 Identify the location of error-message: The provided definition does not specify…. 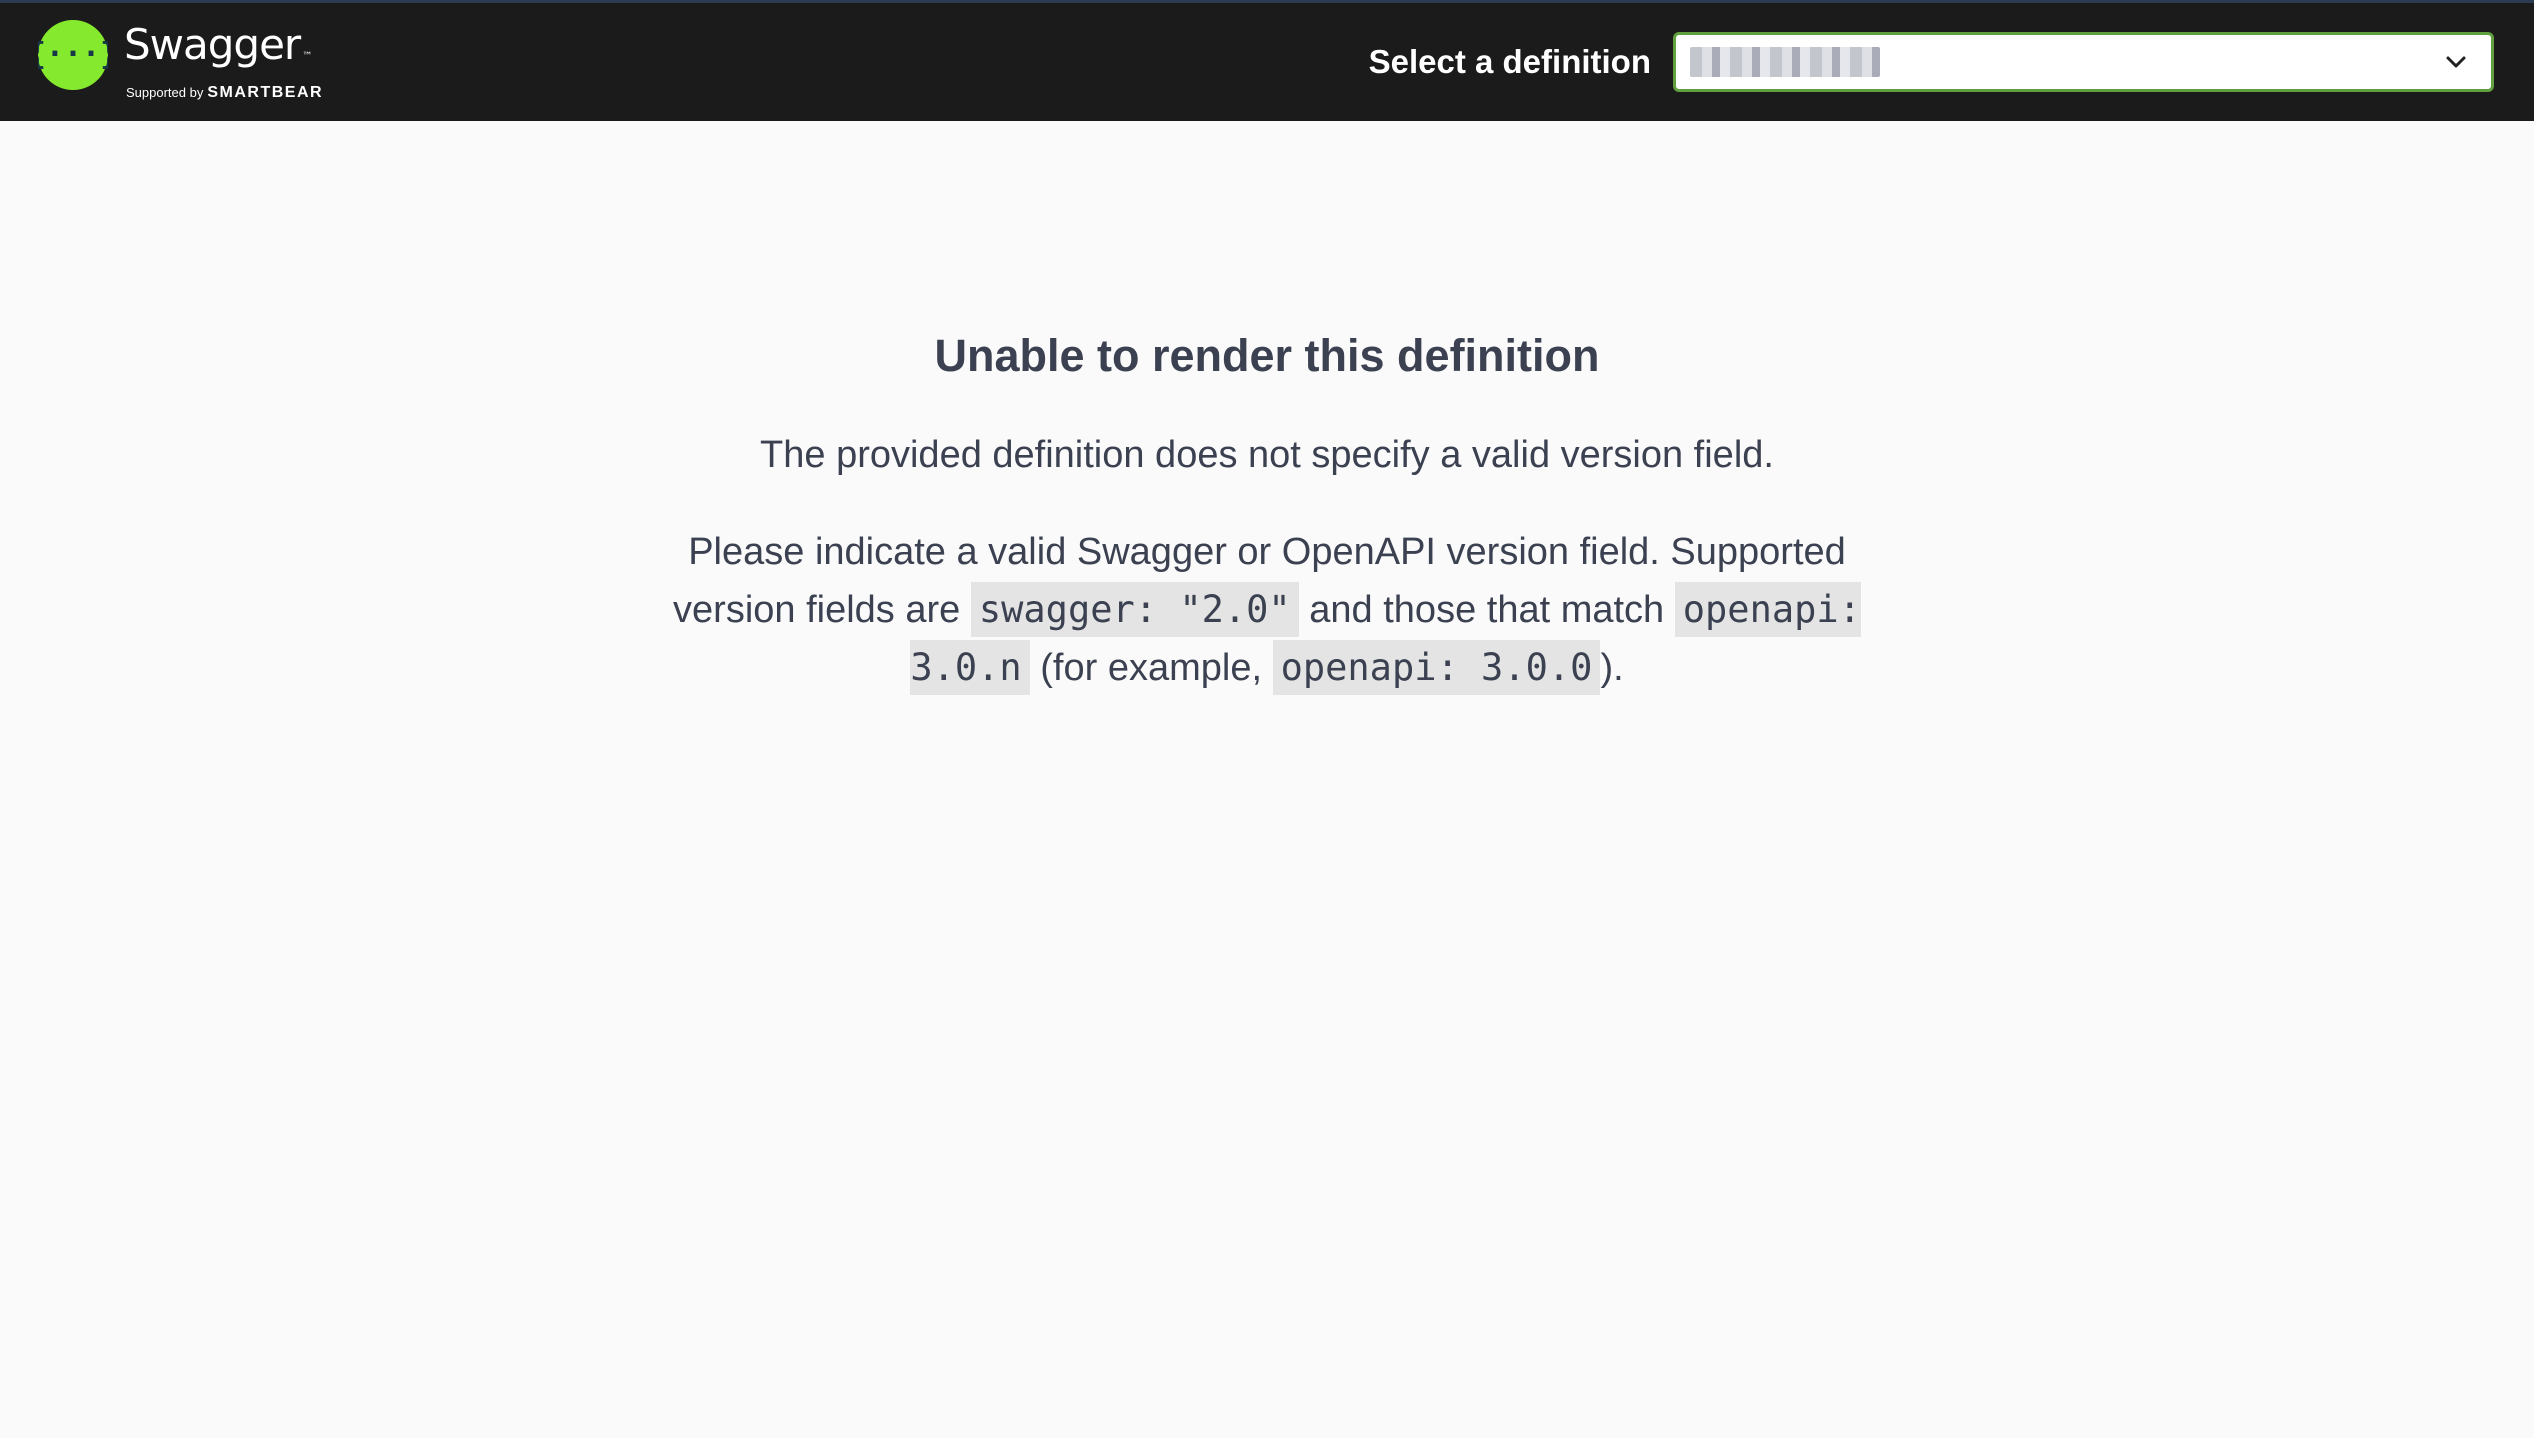
(1267, 455).